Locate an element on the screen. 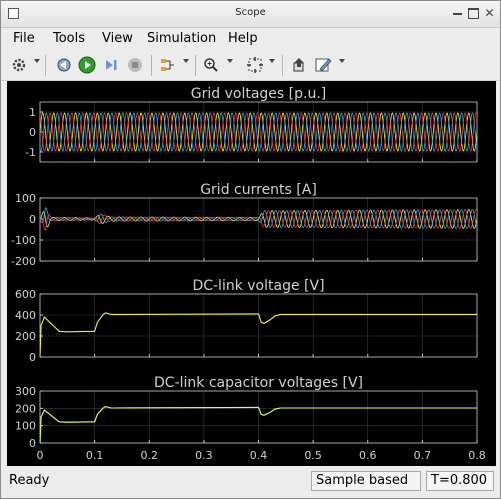 The image size is (501, 499). highlight-dropdown-icon is located at coordinates (186, 61).